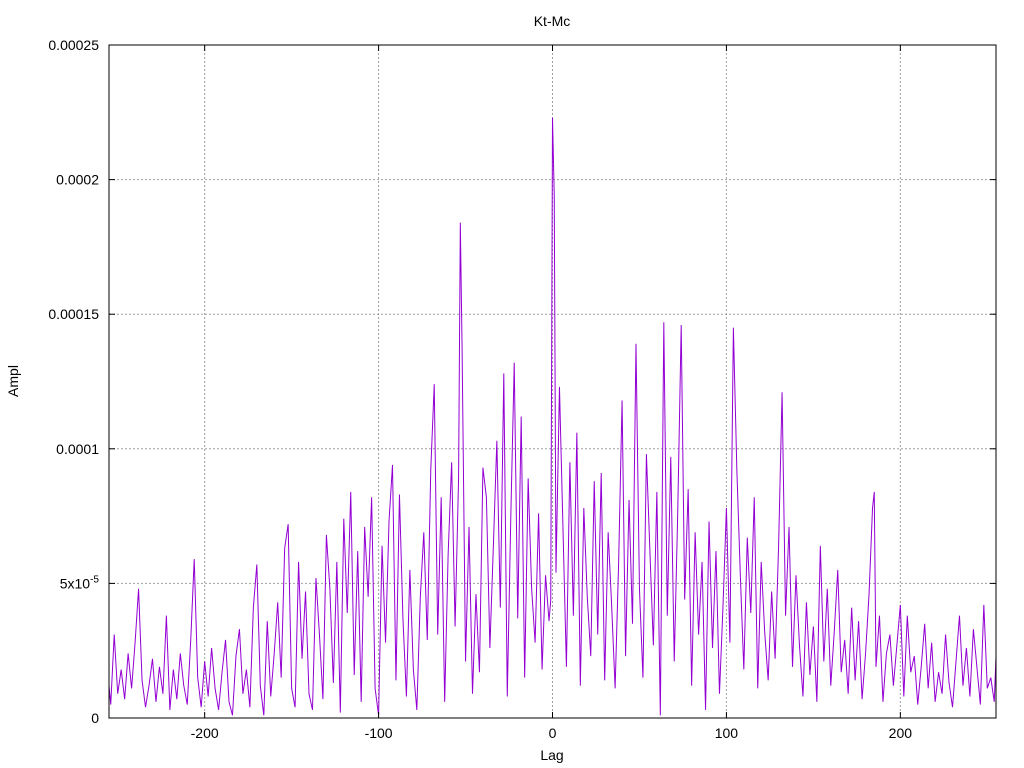  I want to click on y-tick-label: 0, so click(95, 718).